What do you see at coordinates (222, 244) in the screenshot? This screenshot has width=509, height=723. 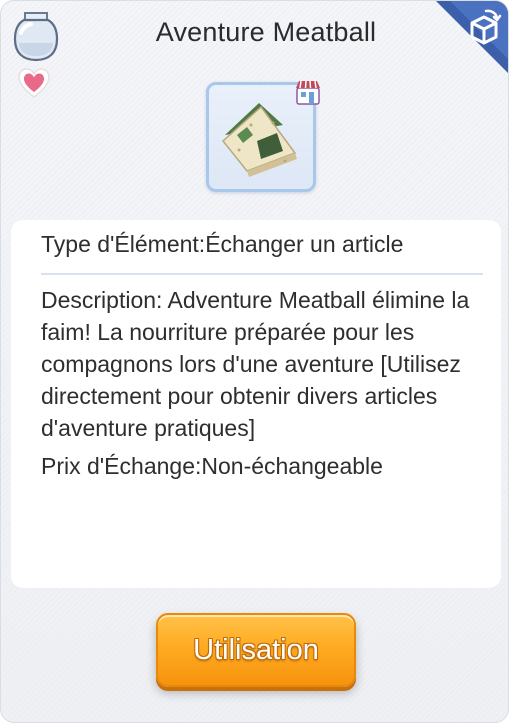 I see `item-type-text: Type d'Élément:Échanger un article` at bounding box center [222, 244].